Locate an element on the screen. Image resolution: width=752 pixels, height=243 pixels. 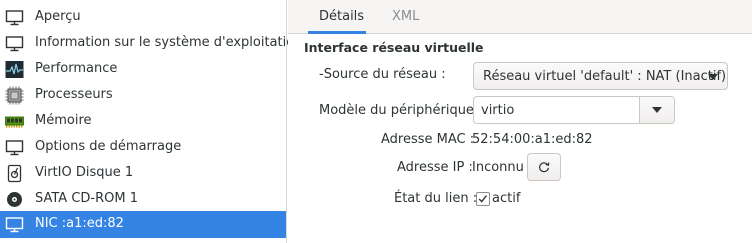
network-source-dropdown: Réseau virtuel 'default' : NAT (Inactif) is located at coordinates (600, 76).